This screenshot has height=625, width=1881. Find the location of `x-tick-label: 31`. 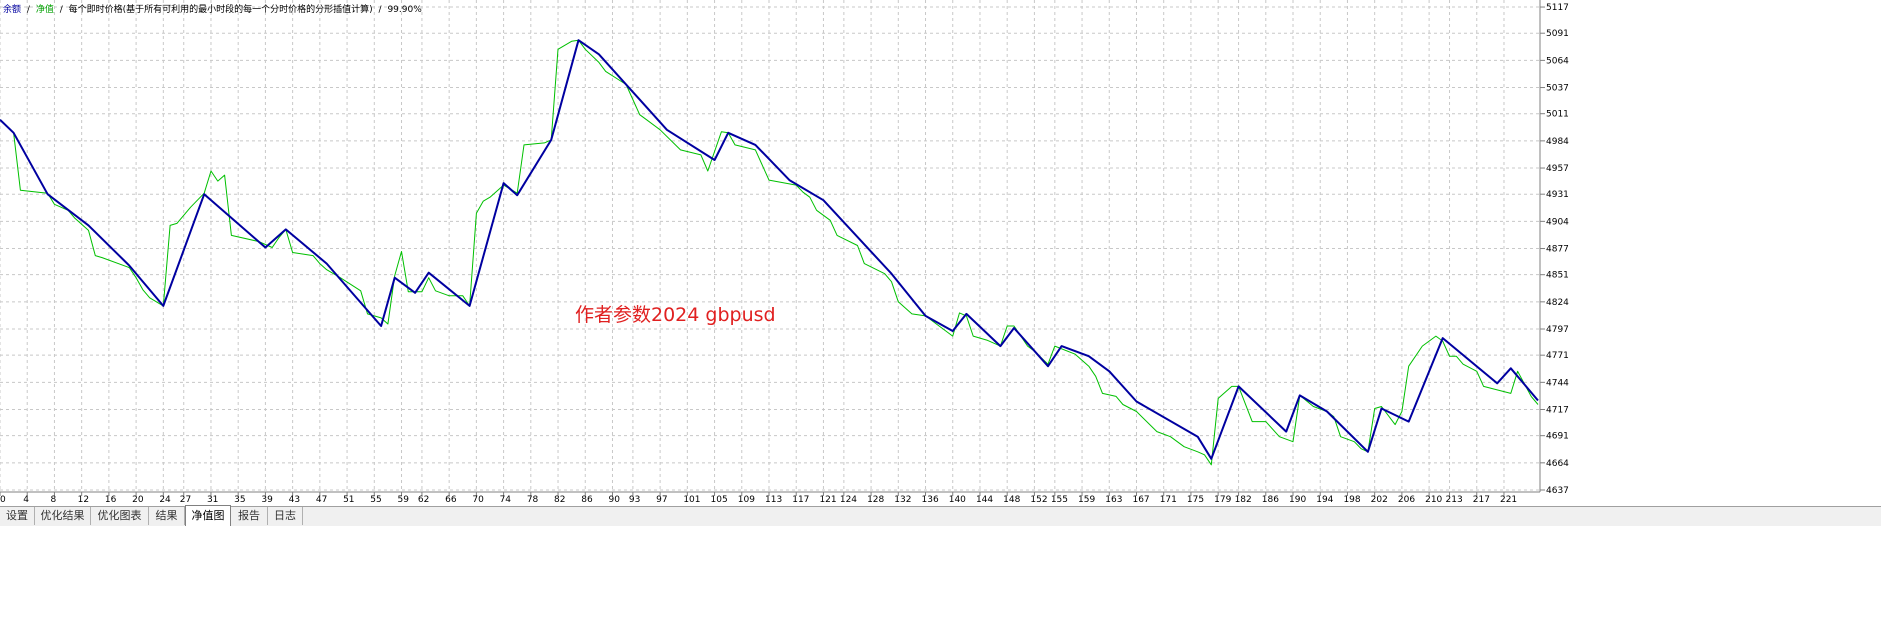

x-tick-label: 31 is located at coordinates (212, 500).